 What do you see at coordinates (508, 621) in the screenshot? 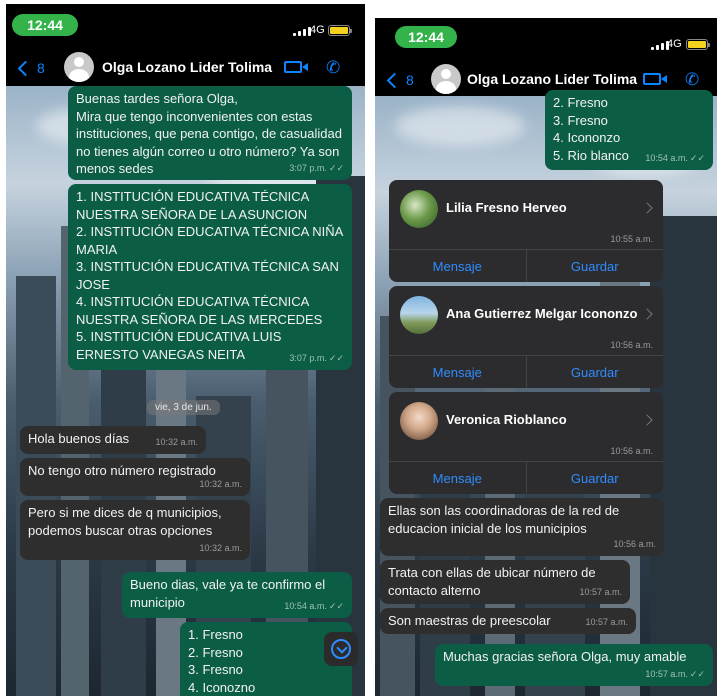
I see `message-bubble: Son maestras de preescolar 10:57 a.m.` at bounding box center [508, 621].